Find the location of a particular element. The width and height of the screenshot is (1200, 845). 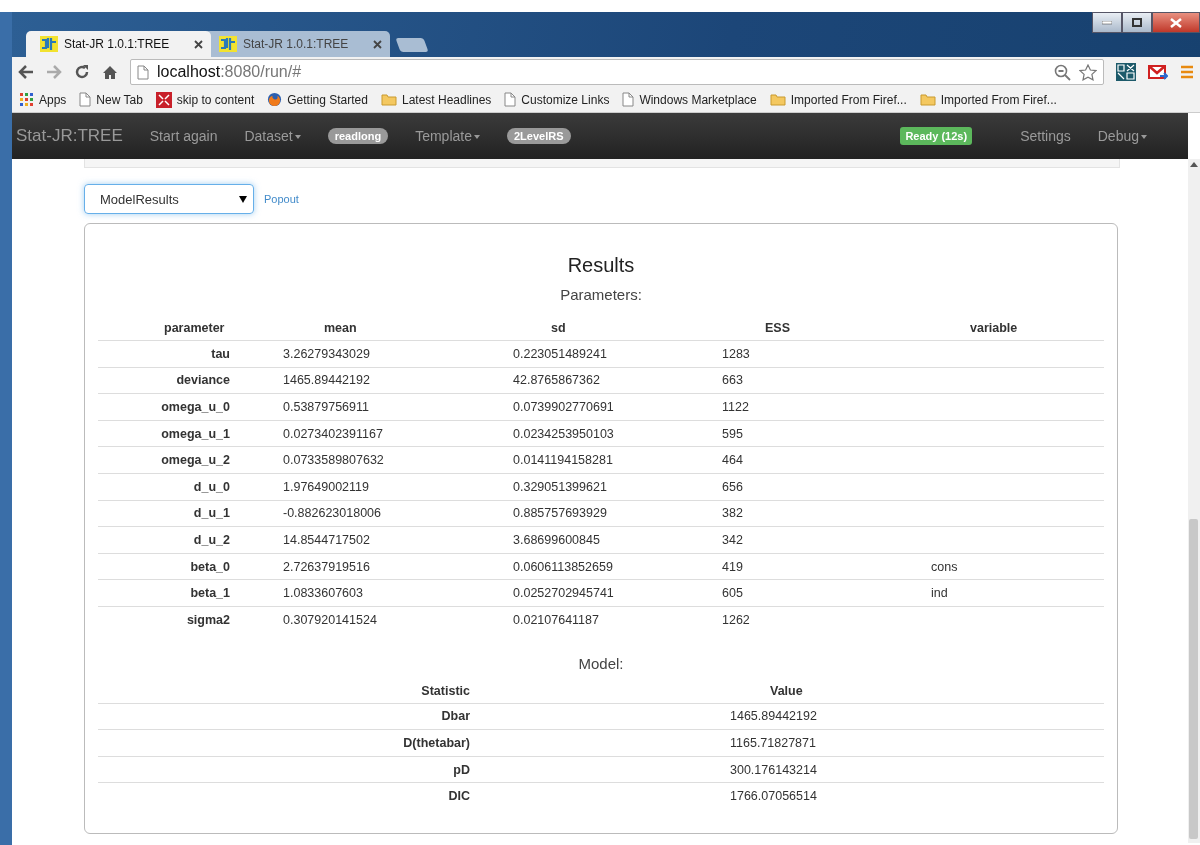

nav-dropdown: Template is located at coordinates (447, 136).